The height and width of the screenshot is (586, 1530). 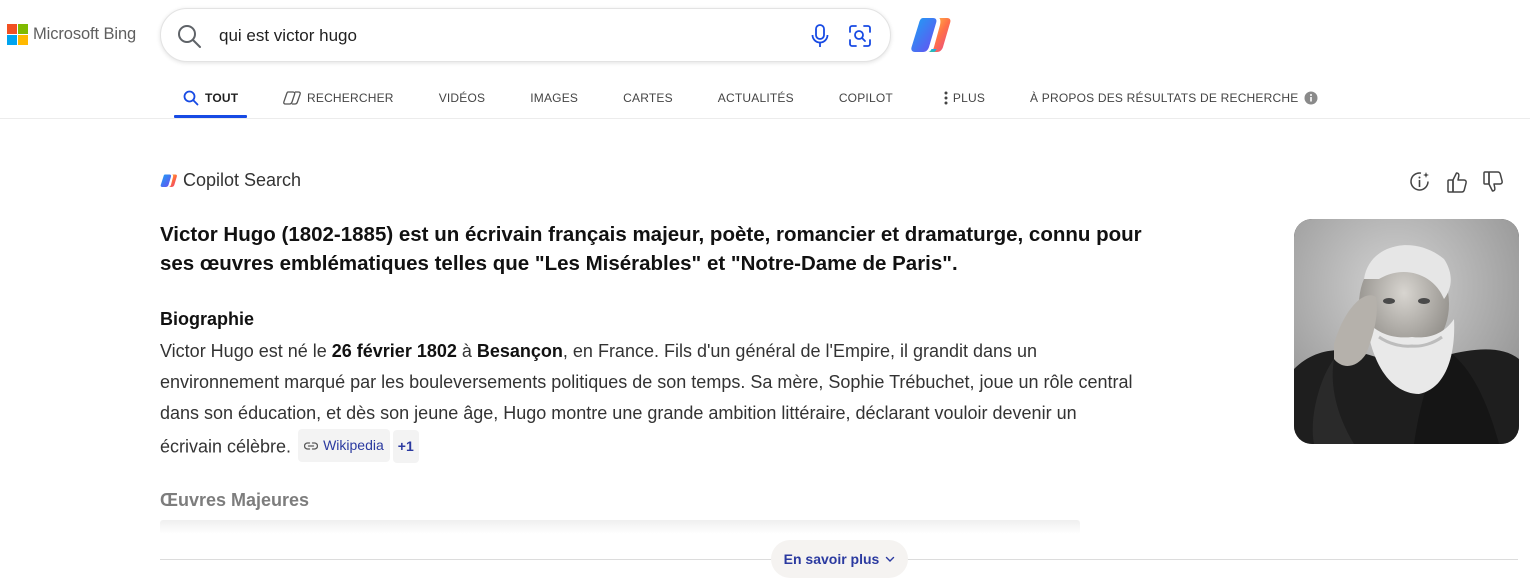 I want to click on link-icon, so click(x=311, y=445).